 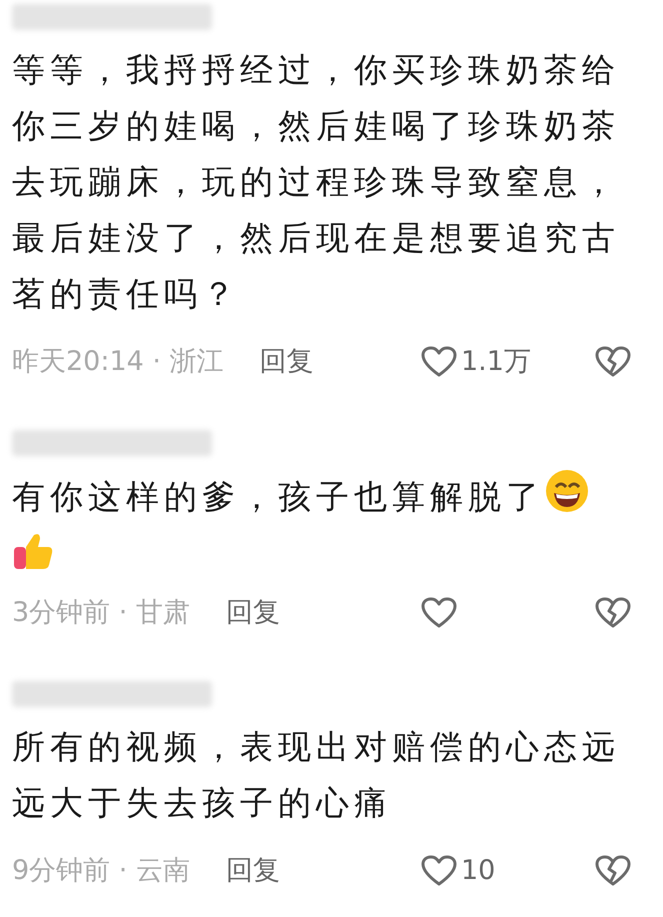 What do you see at coordinates (496, 361) in the screenshot?
I see `like-count: 1.1万` at bounding box center [496, 361].